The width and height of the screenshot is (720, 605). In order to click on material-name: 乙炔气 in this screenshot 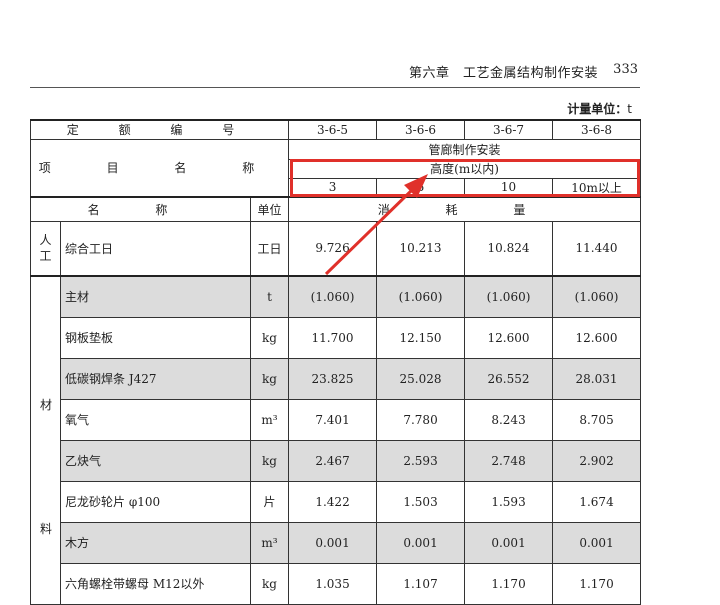, I will do `click(155, 460)`.